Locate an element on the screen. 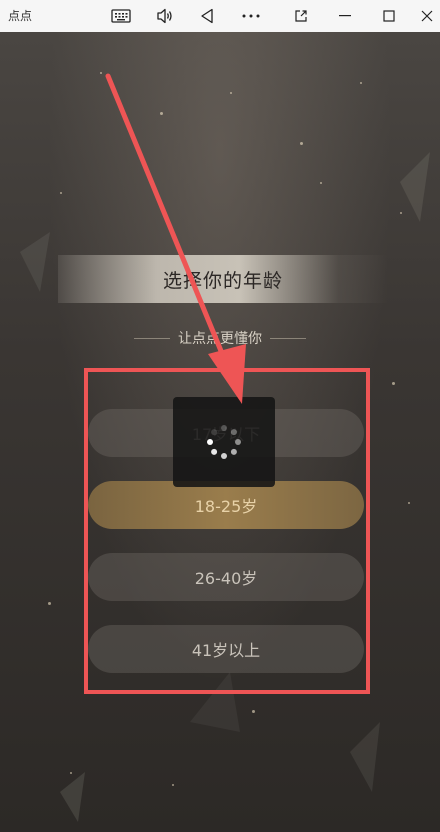 The image size is (440, 832). window-title-bar: 点点 is located at coordinates (220, 16).